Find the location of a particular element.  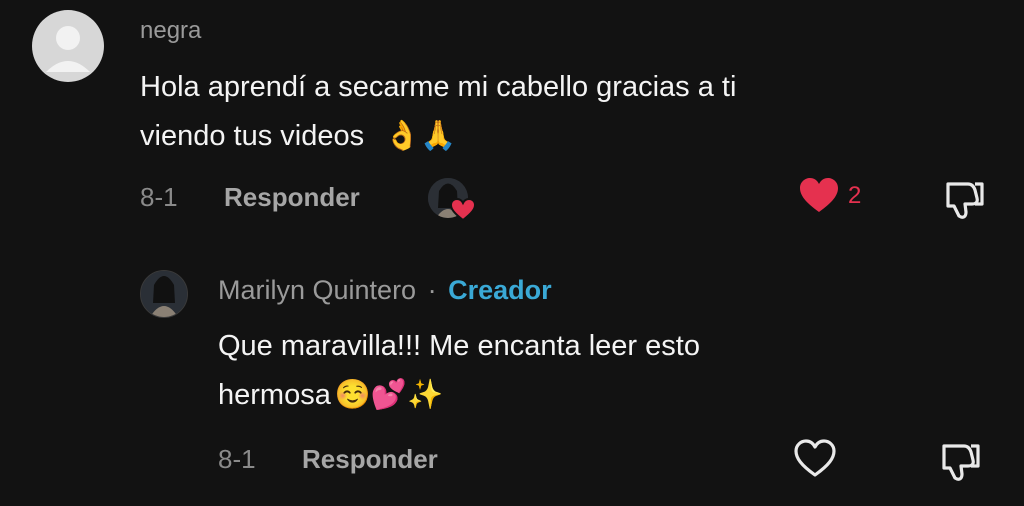

commenter-username: negra is located at coordinates (170, 31).